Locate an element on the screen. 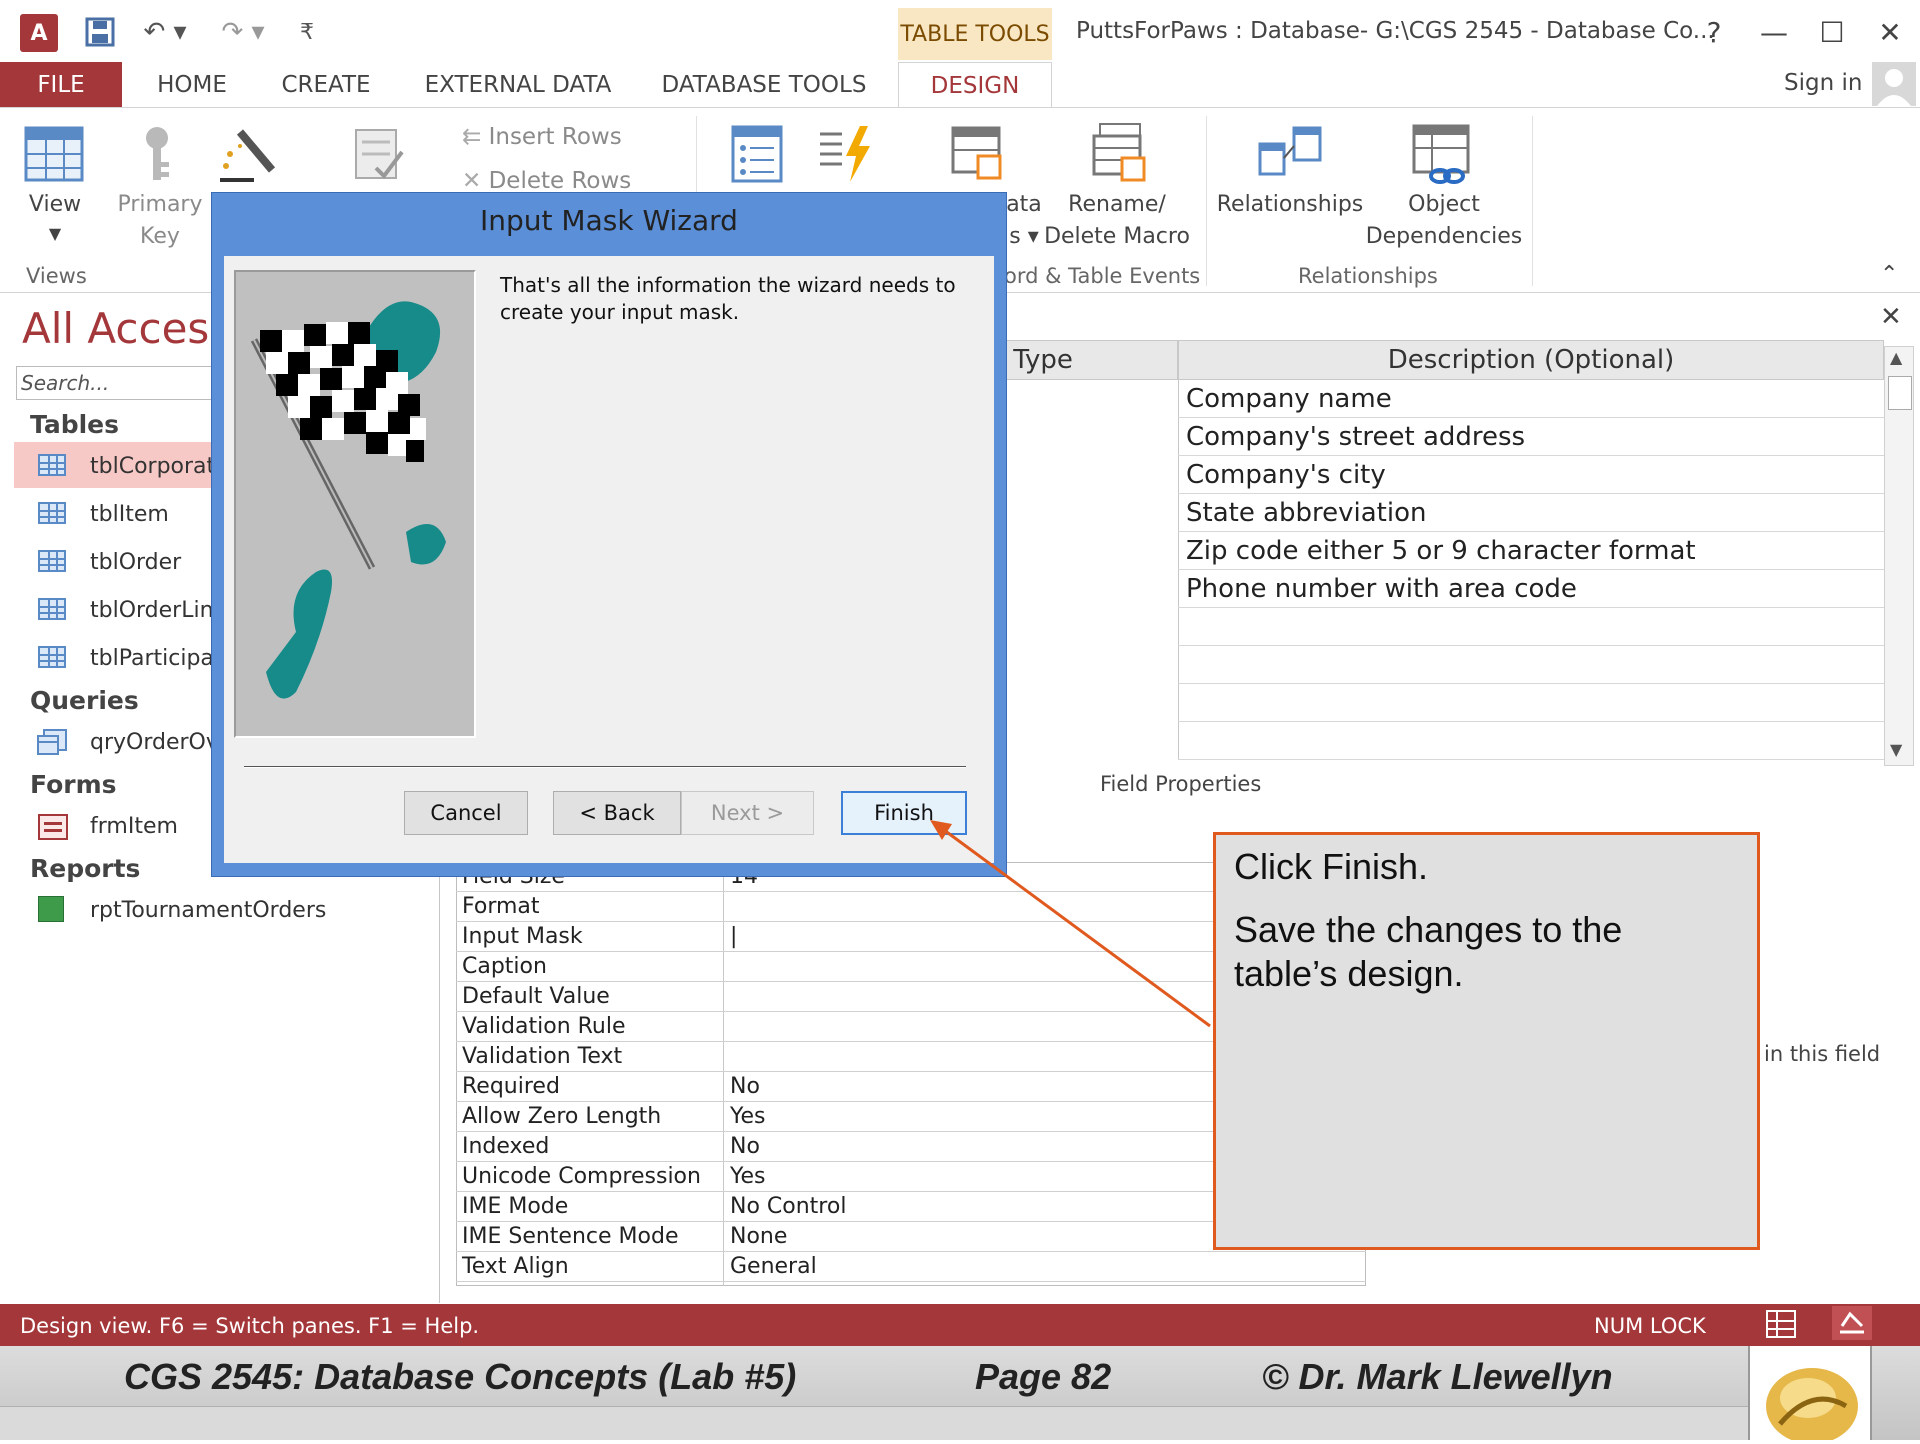 The height and width of the screenshot is (1444, 1920). callout-arrow is located at coordinates (1070, 924).